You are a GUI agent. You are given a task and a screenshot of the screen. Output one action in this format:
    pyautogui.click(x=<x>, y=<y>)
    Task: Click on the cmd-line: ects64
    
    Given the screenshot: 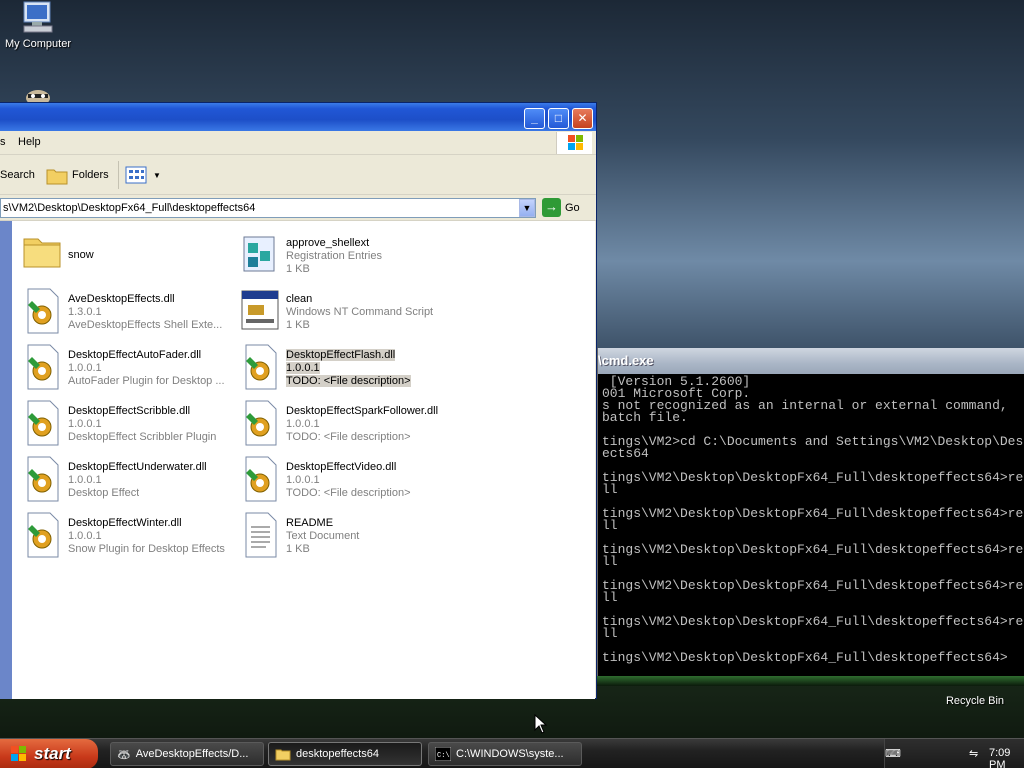 What is the action you would take?
    pyautogui.click(x=625, y=453)
    